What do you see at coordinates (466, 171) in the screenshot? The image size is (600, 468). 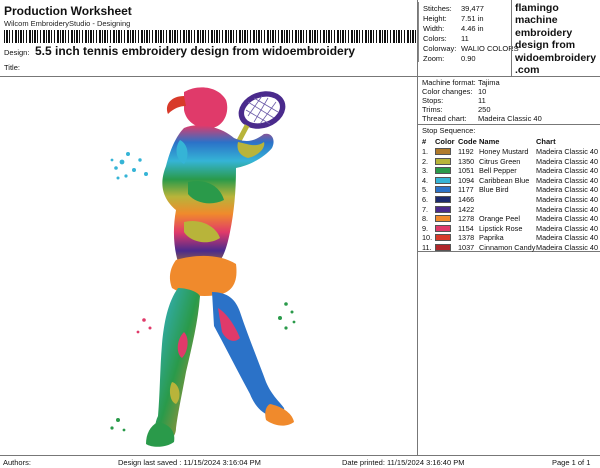 I see `thread-code: 1051` at bounding box center [466, 171].